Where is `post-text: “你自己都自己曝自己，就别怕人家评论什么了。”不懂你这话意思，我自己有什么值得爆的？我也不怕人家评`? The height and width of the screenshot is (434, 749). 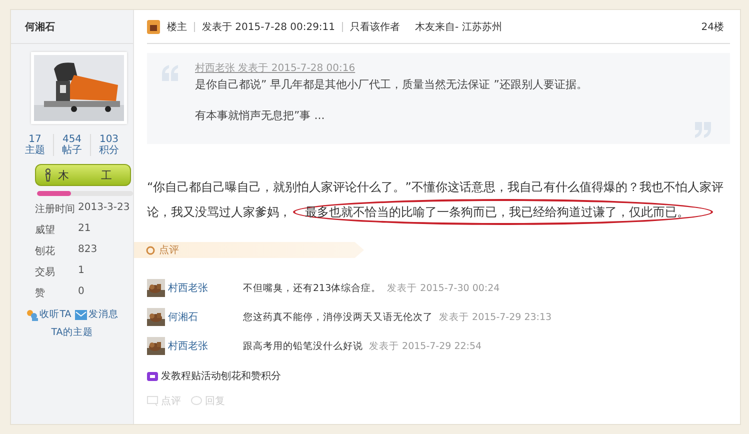
post-text: “你自己都自己曝自己，就别怕人家评论什么了。”不懂你这话意思，我自己有什么值得爆的？我也不怕人家评 is located at coordinates (435, 186).